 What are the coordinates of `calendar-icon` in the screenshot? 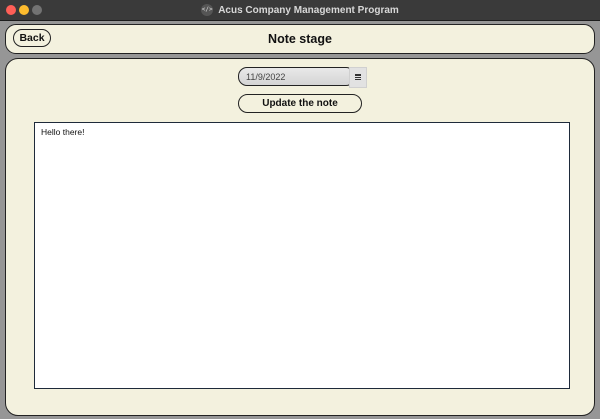 It's located at (358, 77).